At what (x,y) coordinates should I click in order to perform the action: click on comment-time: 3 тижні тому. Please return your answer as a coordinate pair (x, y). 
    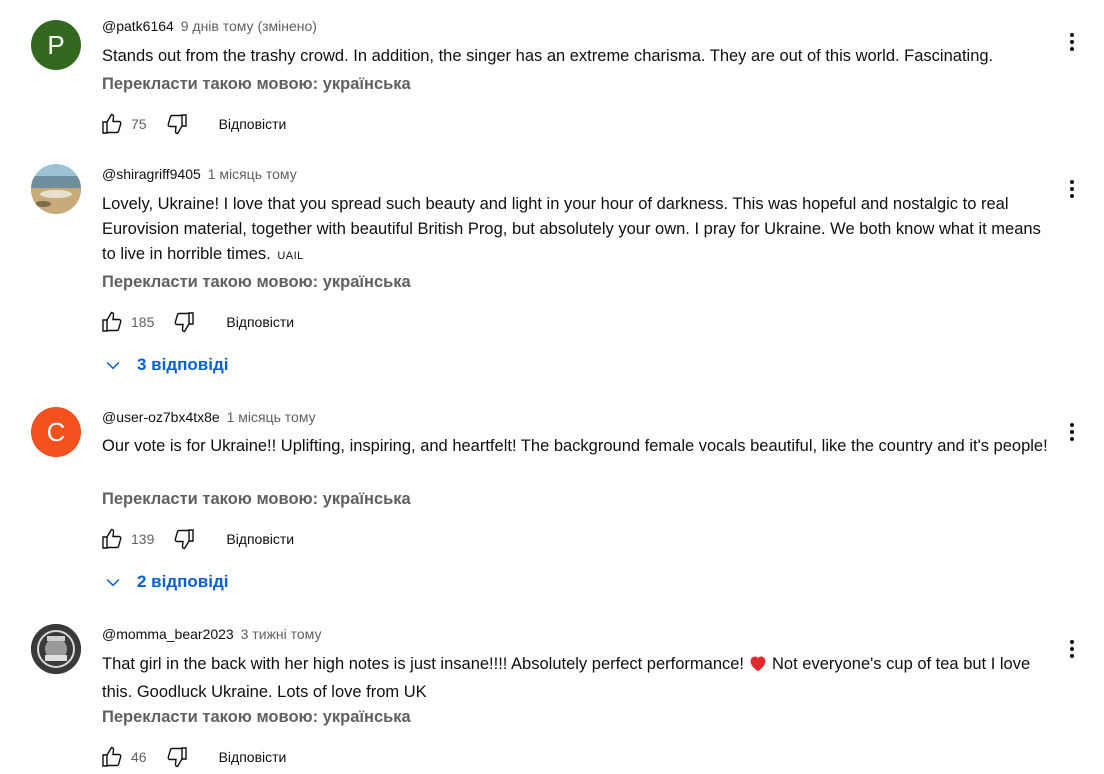
    Looking at the image, I should click on (281, 634).